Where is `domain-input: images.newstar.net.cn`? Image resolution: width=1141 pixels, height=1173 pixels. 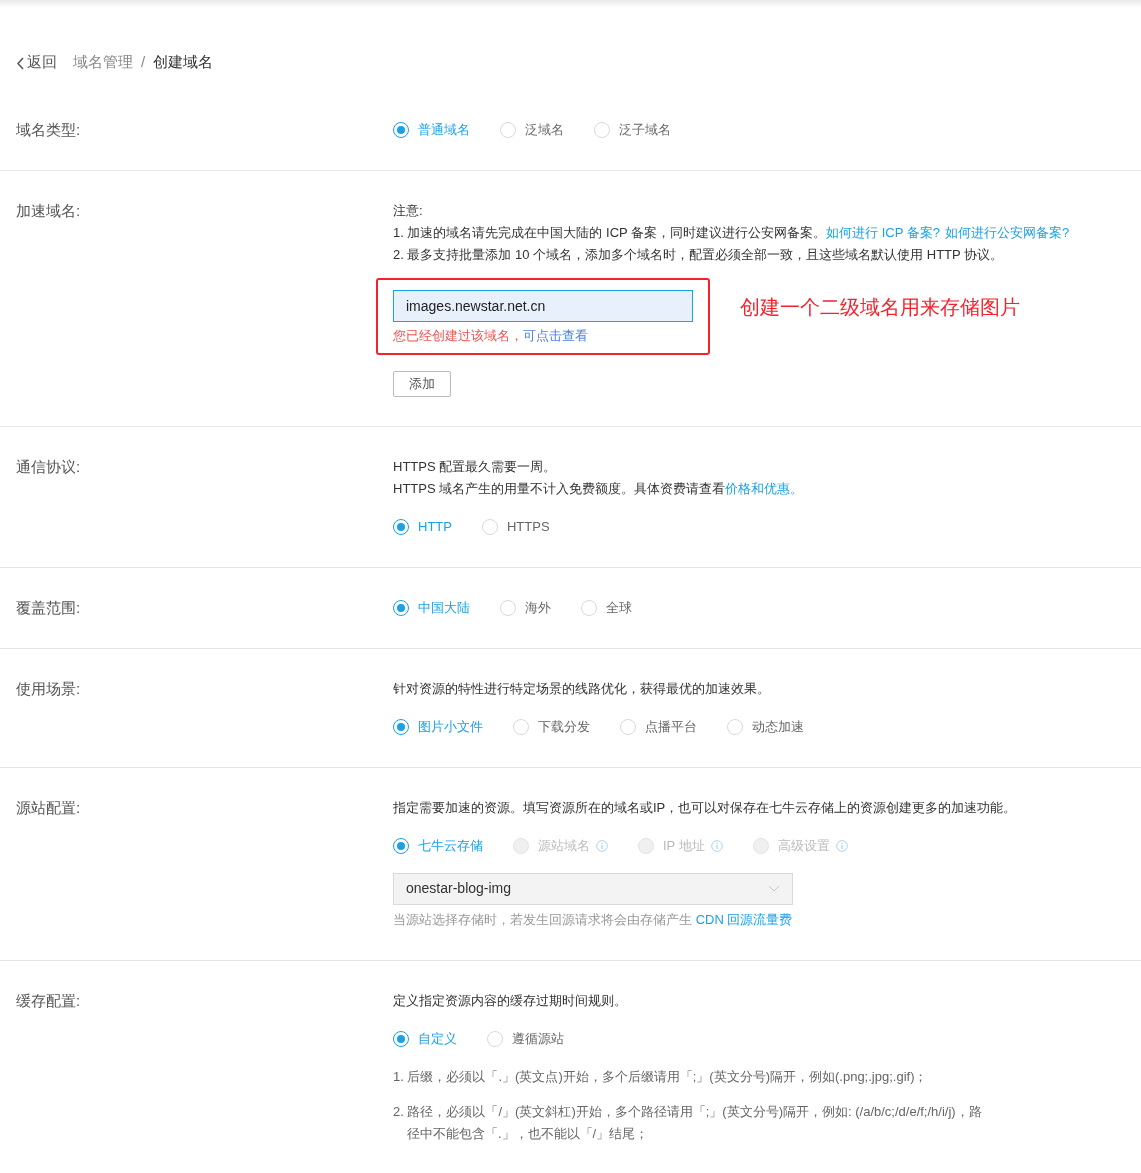 domain-input: images.newstar.net.cn is located at coordinates (543, 306).